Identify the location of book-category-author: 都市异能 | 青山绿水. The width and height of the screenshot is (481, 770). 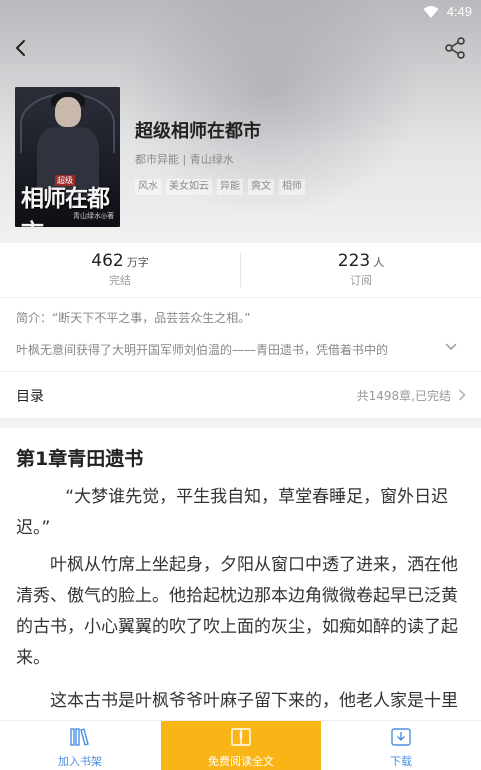
(184, 159).